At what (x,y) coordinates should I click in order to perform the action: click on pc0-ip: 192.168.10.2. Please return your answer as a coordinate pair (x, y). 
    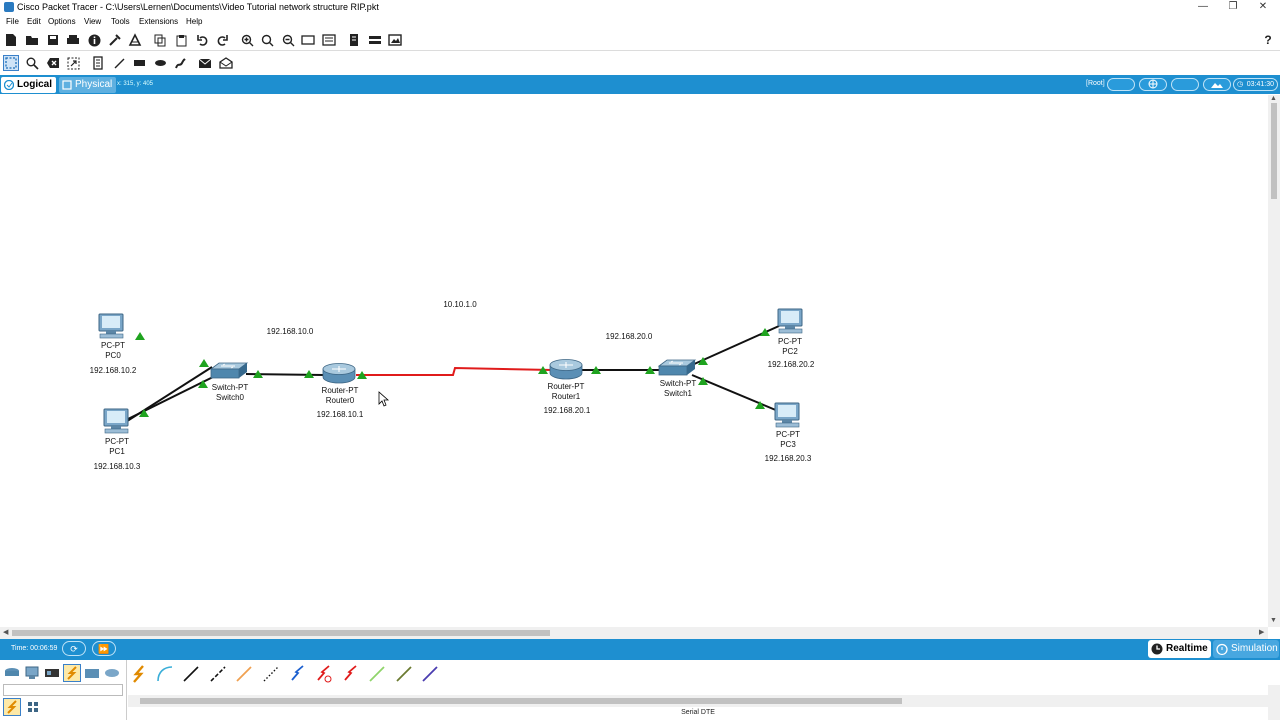
    Looking at the image, I should click on (113, 370).